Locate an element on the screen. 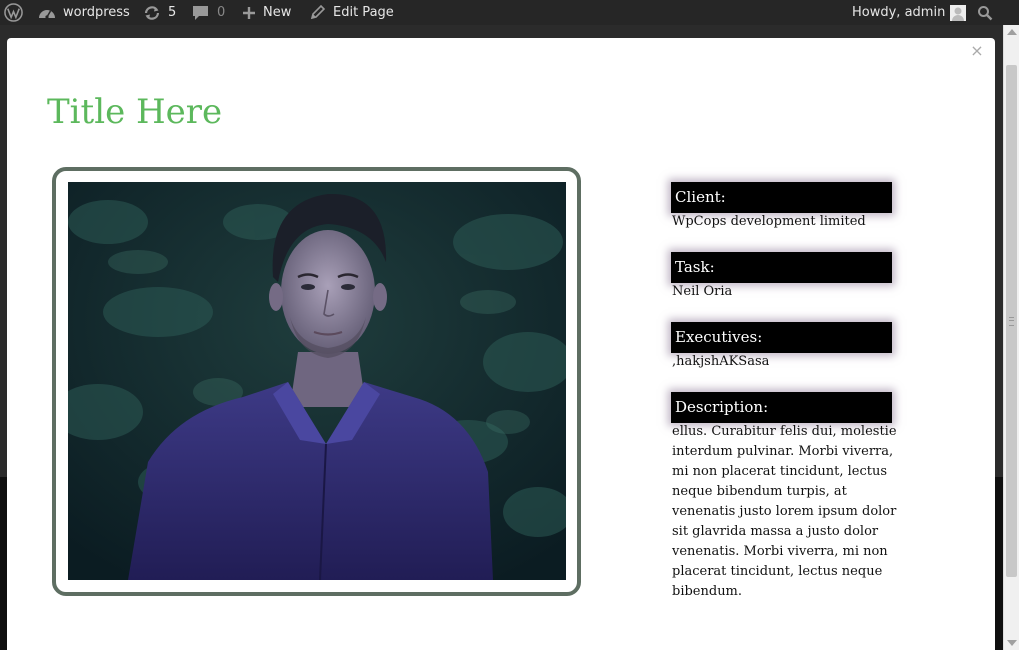 Image resolution: width=1019 pixels, height=650 pixels. pencil-icon is located at coordinates (317, 12).